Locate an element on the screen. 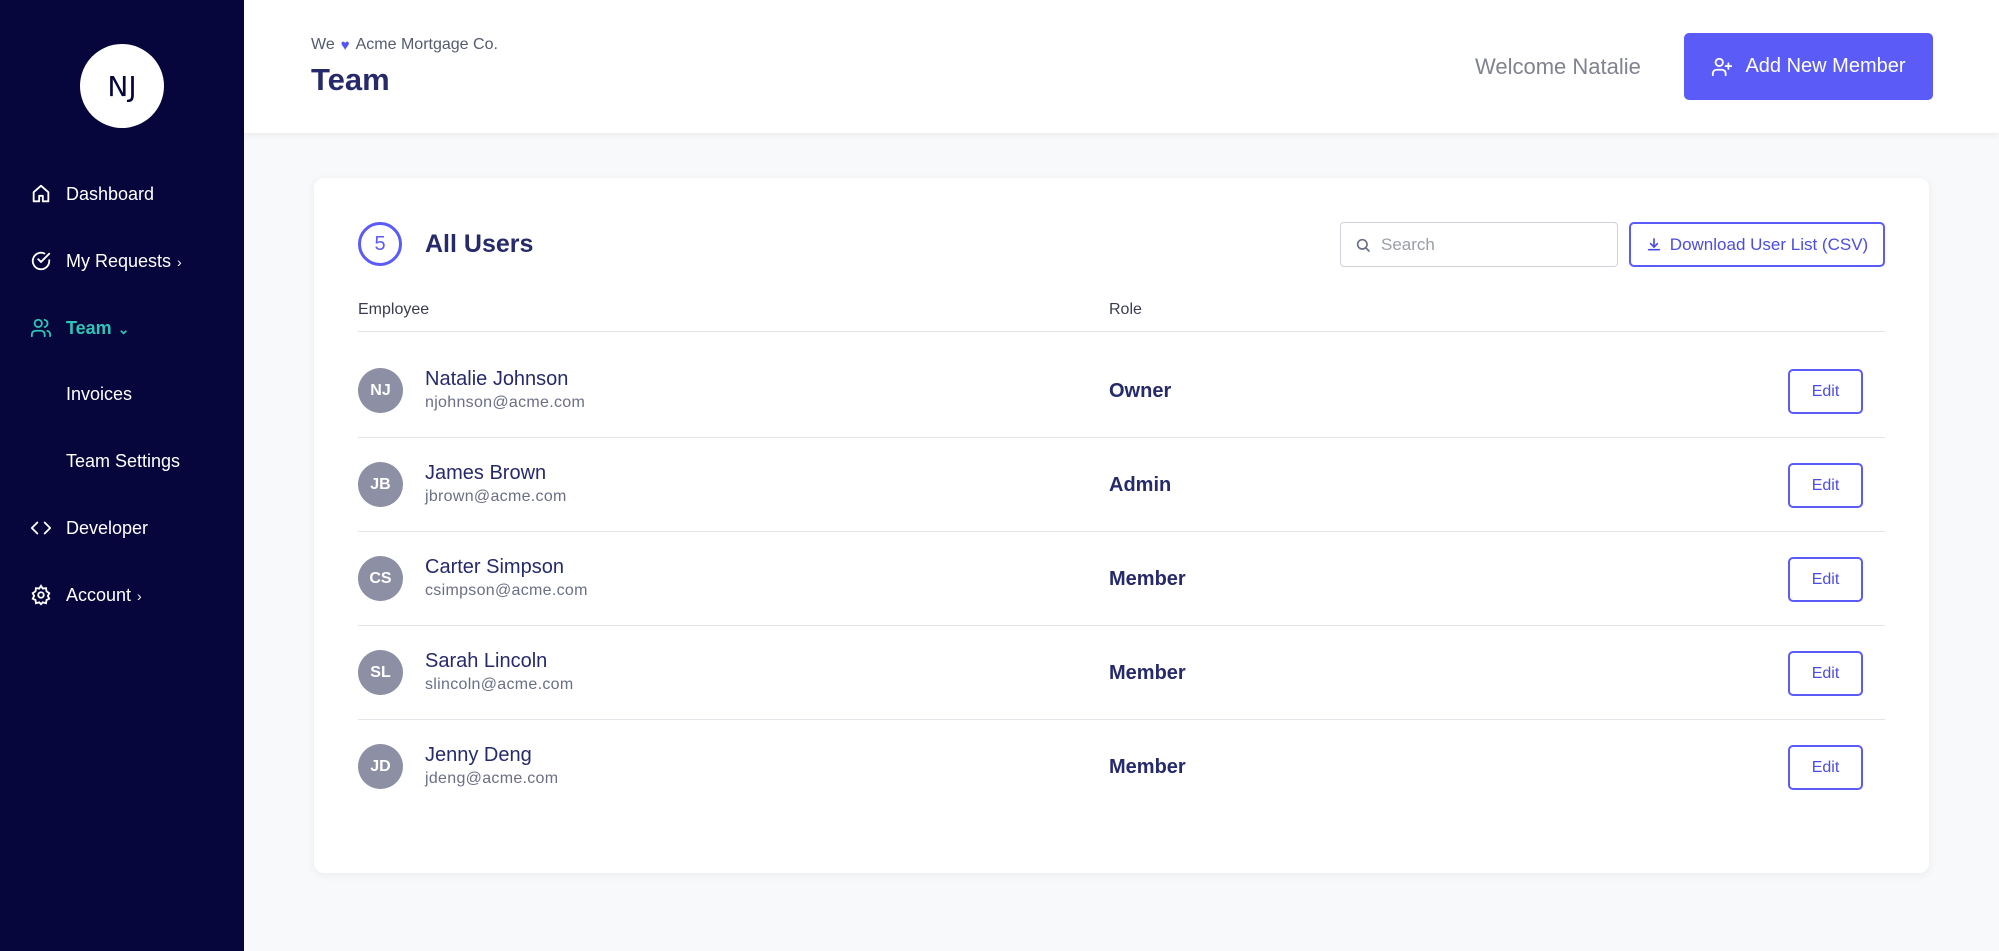  heart-icon: ♥ is located at coordinates (345, 45).